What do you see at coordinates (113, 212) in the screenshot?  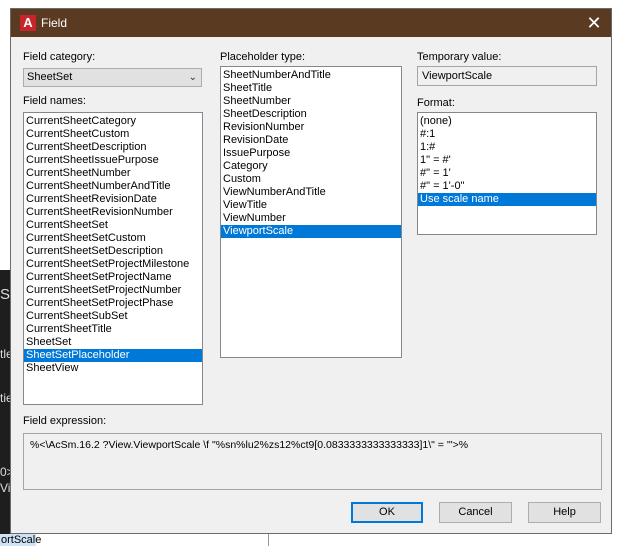 I see `field-name-item: CurrentSheetRevisionNumber` at bounding box center [113, 212].